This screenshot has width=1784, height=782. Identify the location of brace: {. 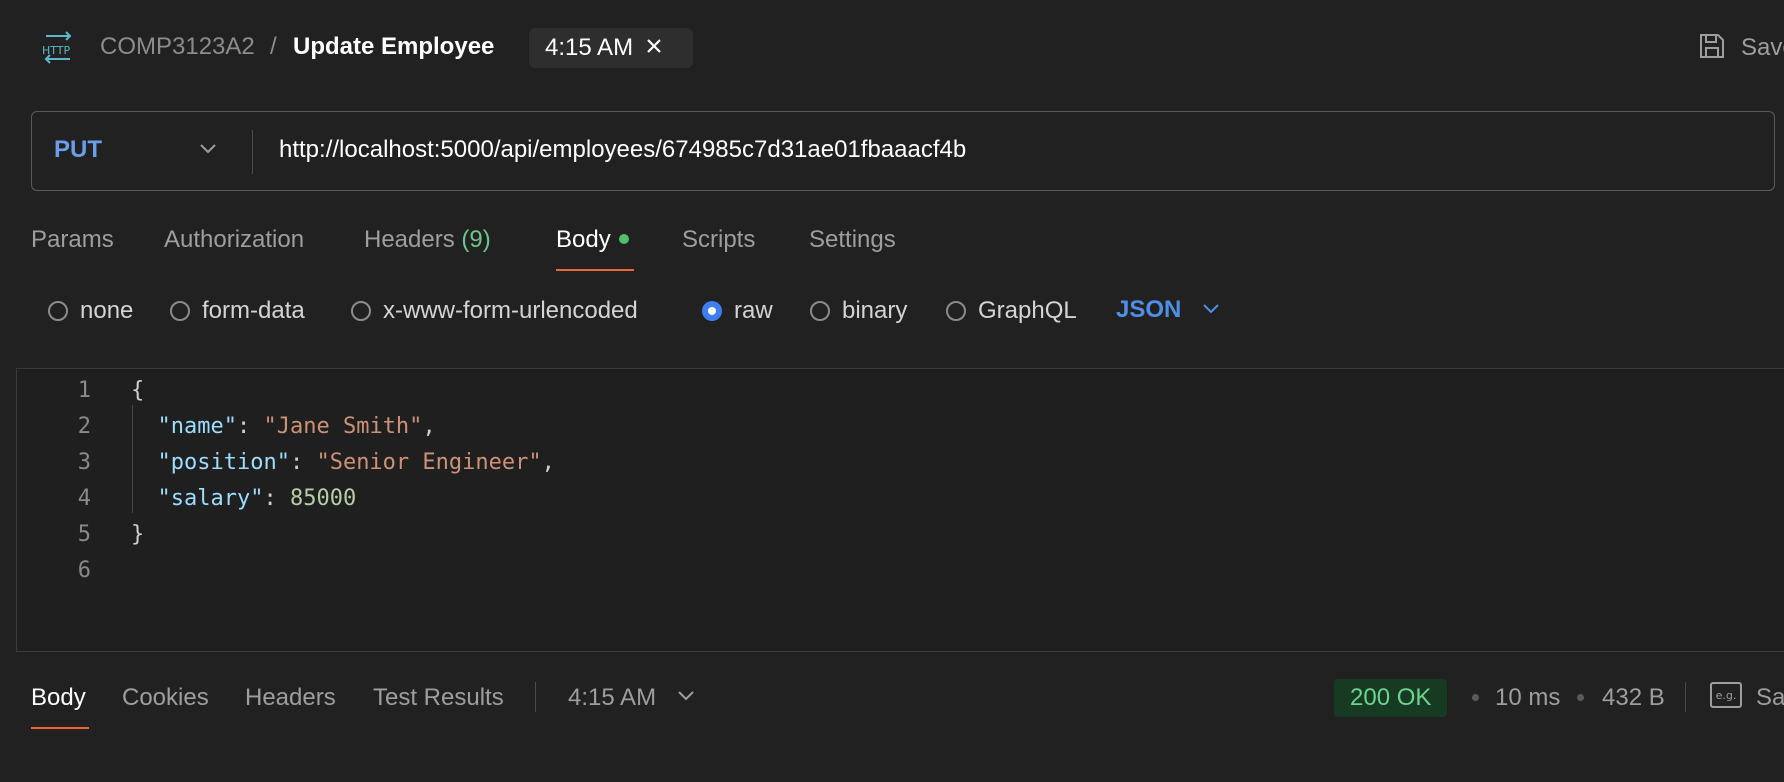
(138, 390).